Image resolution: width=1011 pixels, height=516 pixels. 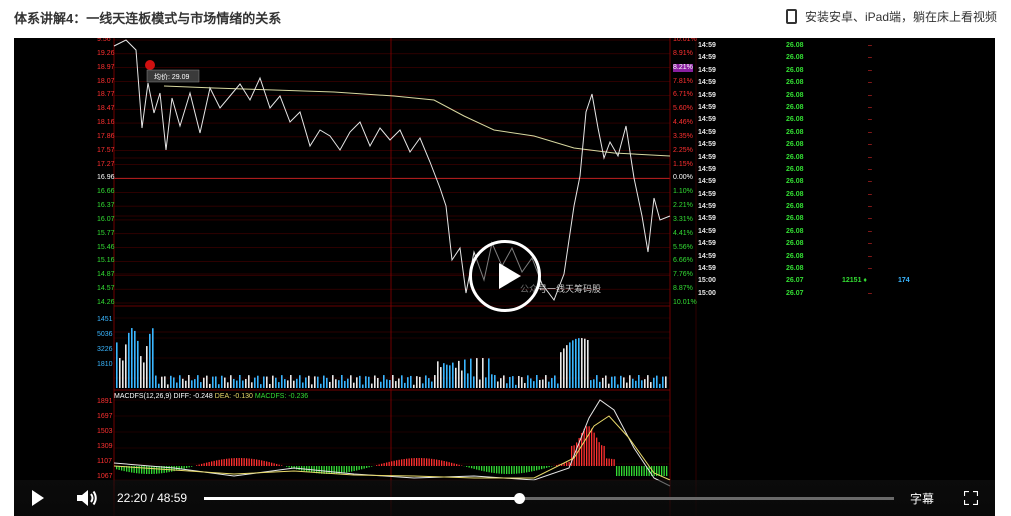 What do you see at coordinates (683, 67) in the screenshot?
I see `percent-tick: 8.21%` at bounding box center [683, 67].